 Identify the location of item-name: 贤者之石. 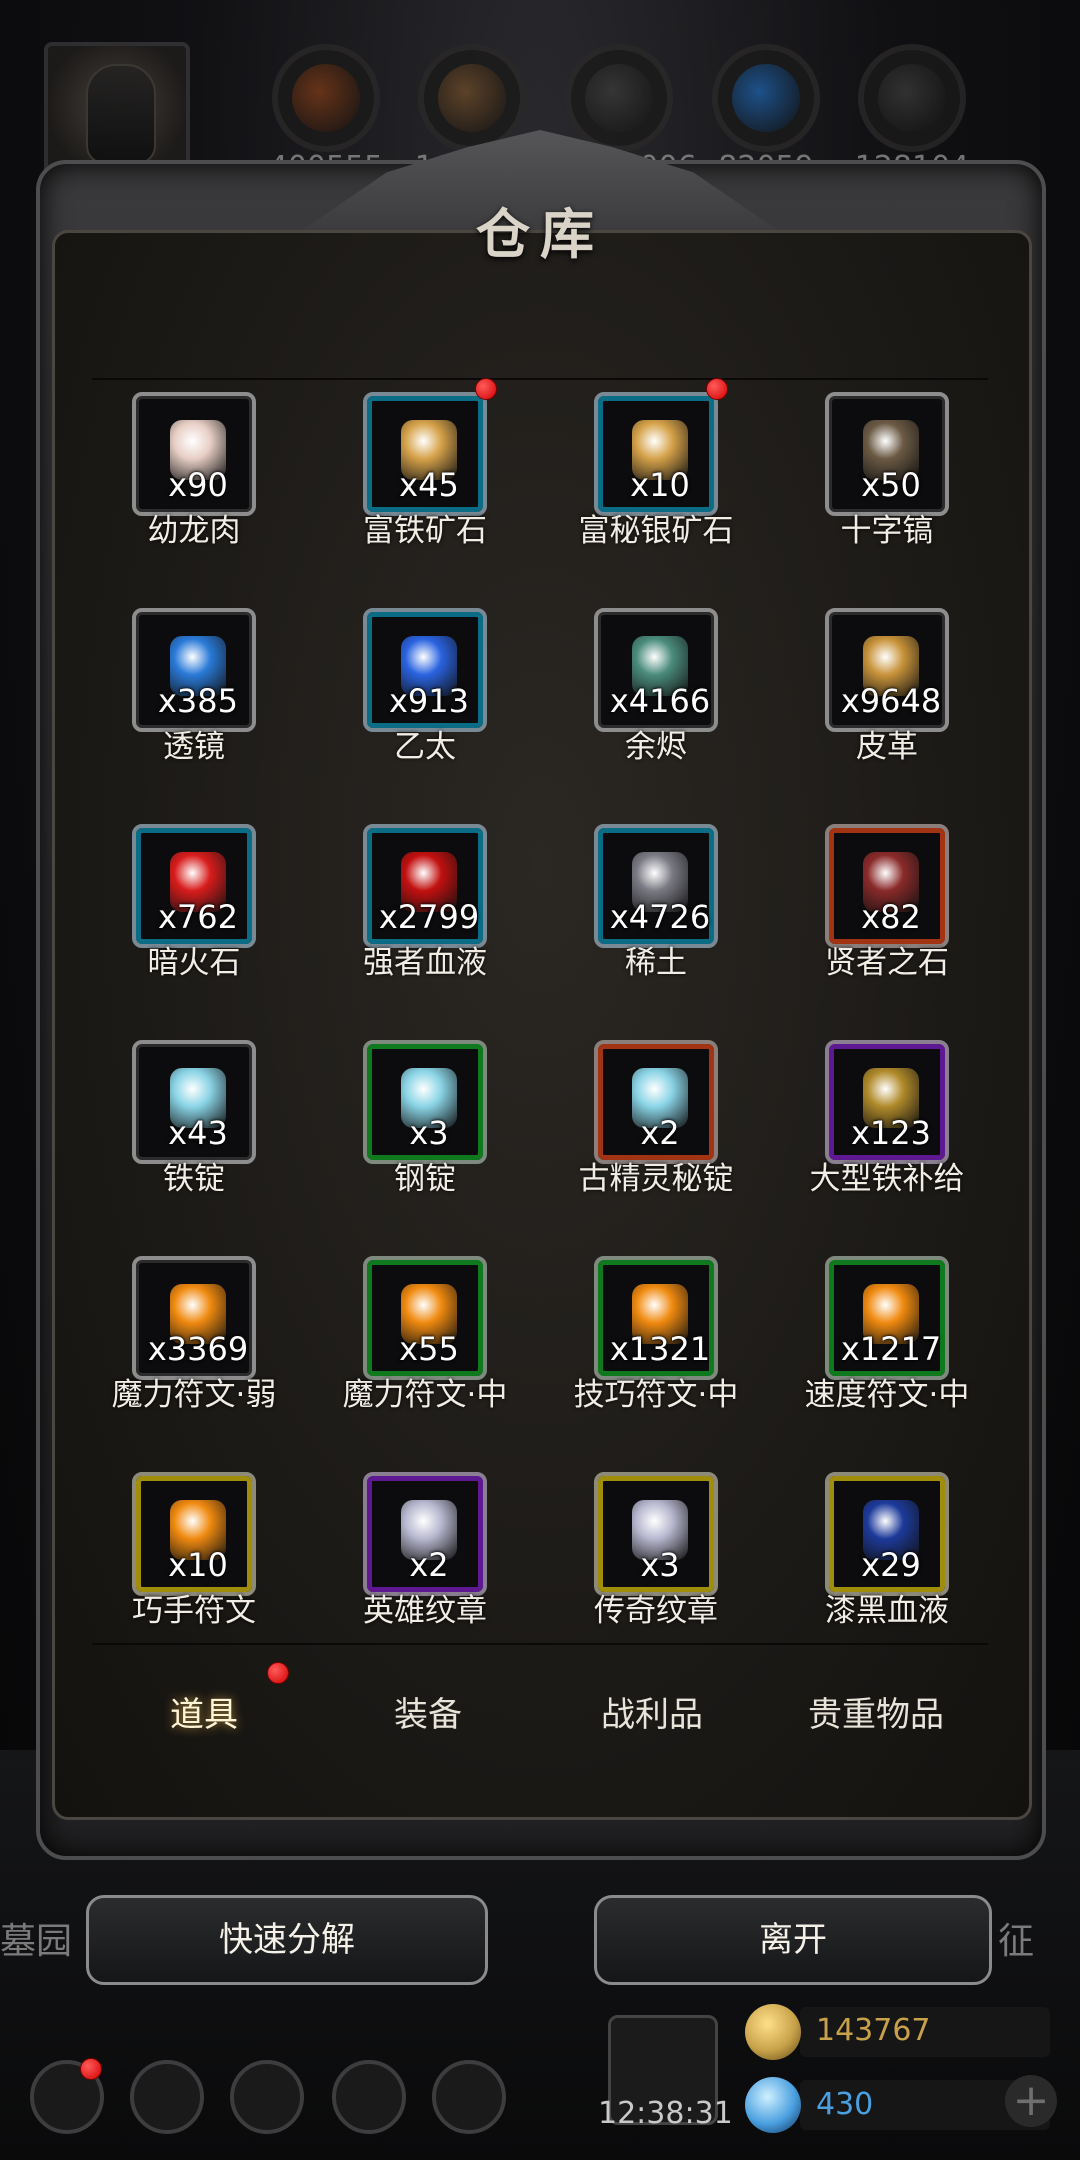
(887, 963).